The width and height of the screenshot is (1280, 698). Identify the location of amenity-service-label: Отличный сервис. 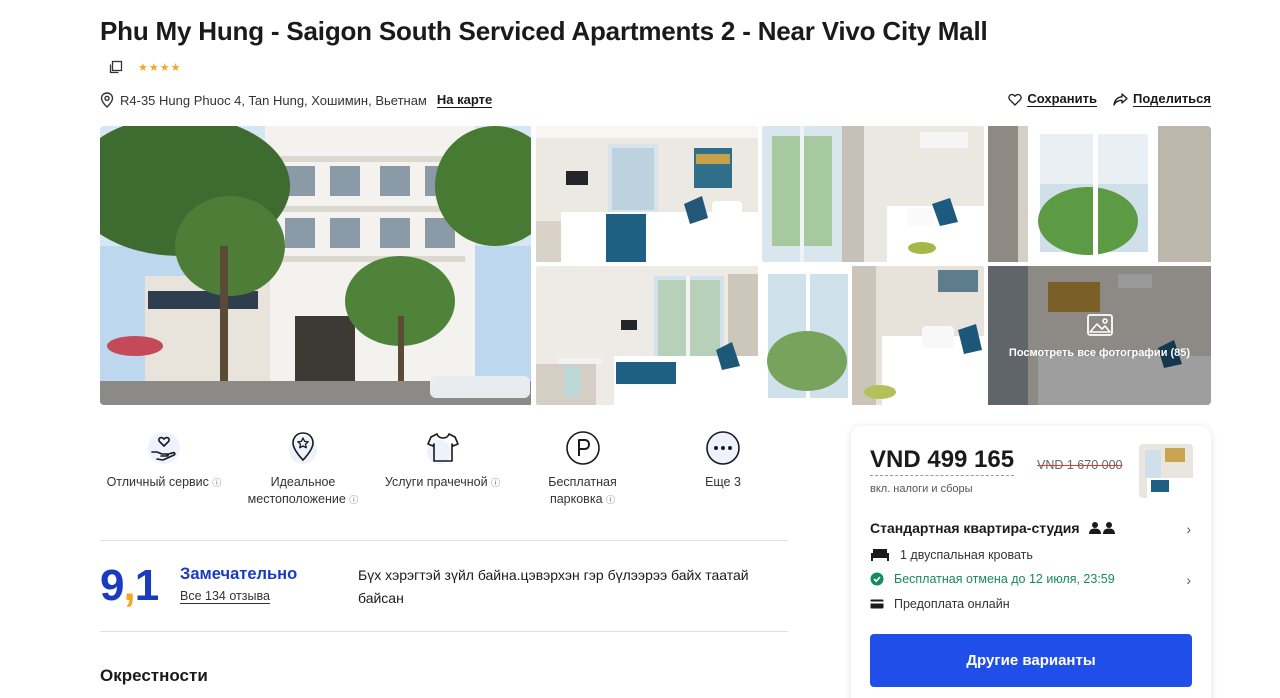
(157, 482).